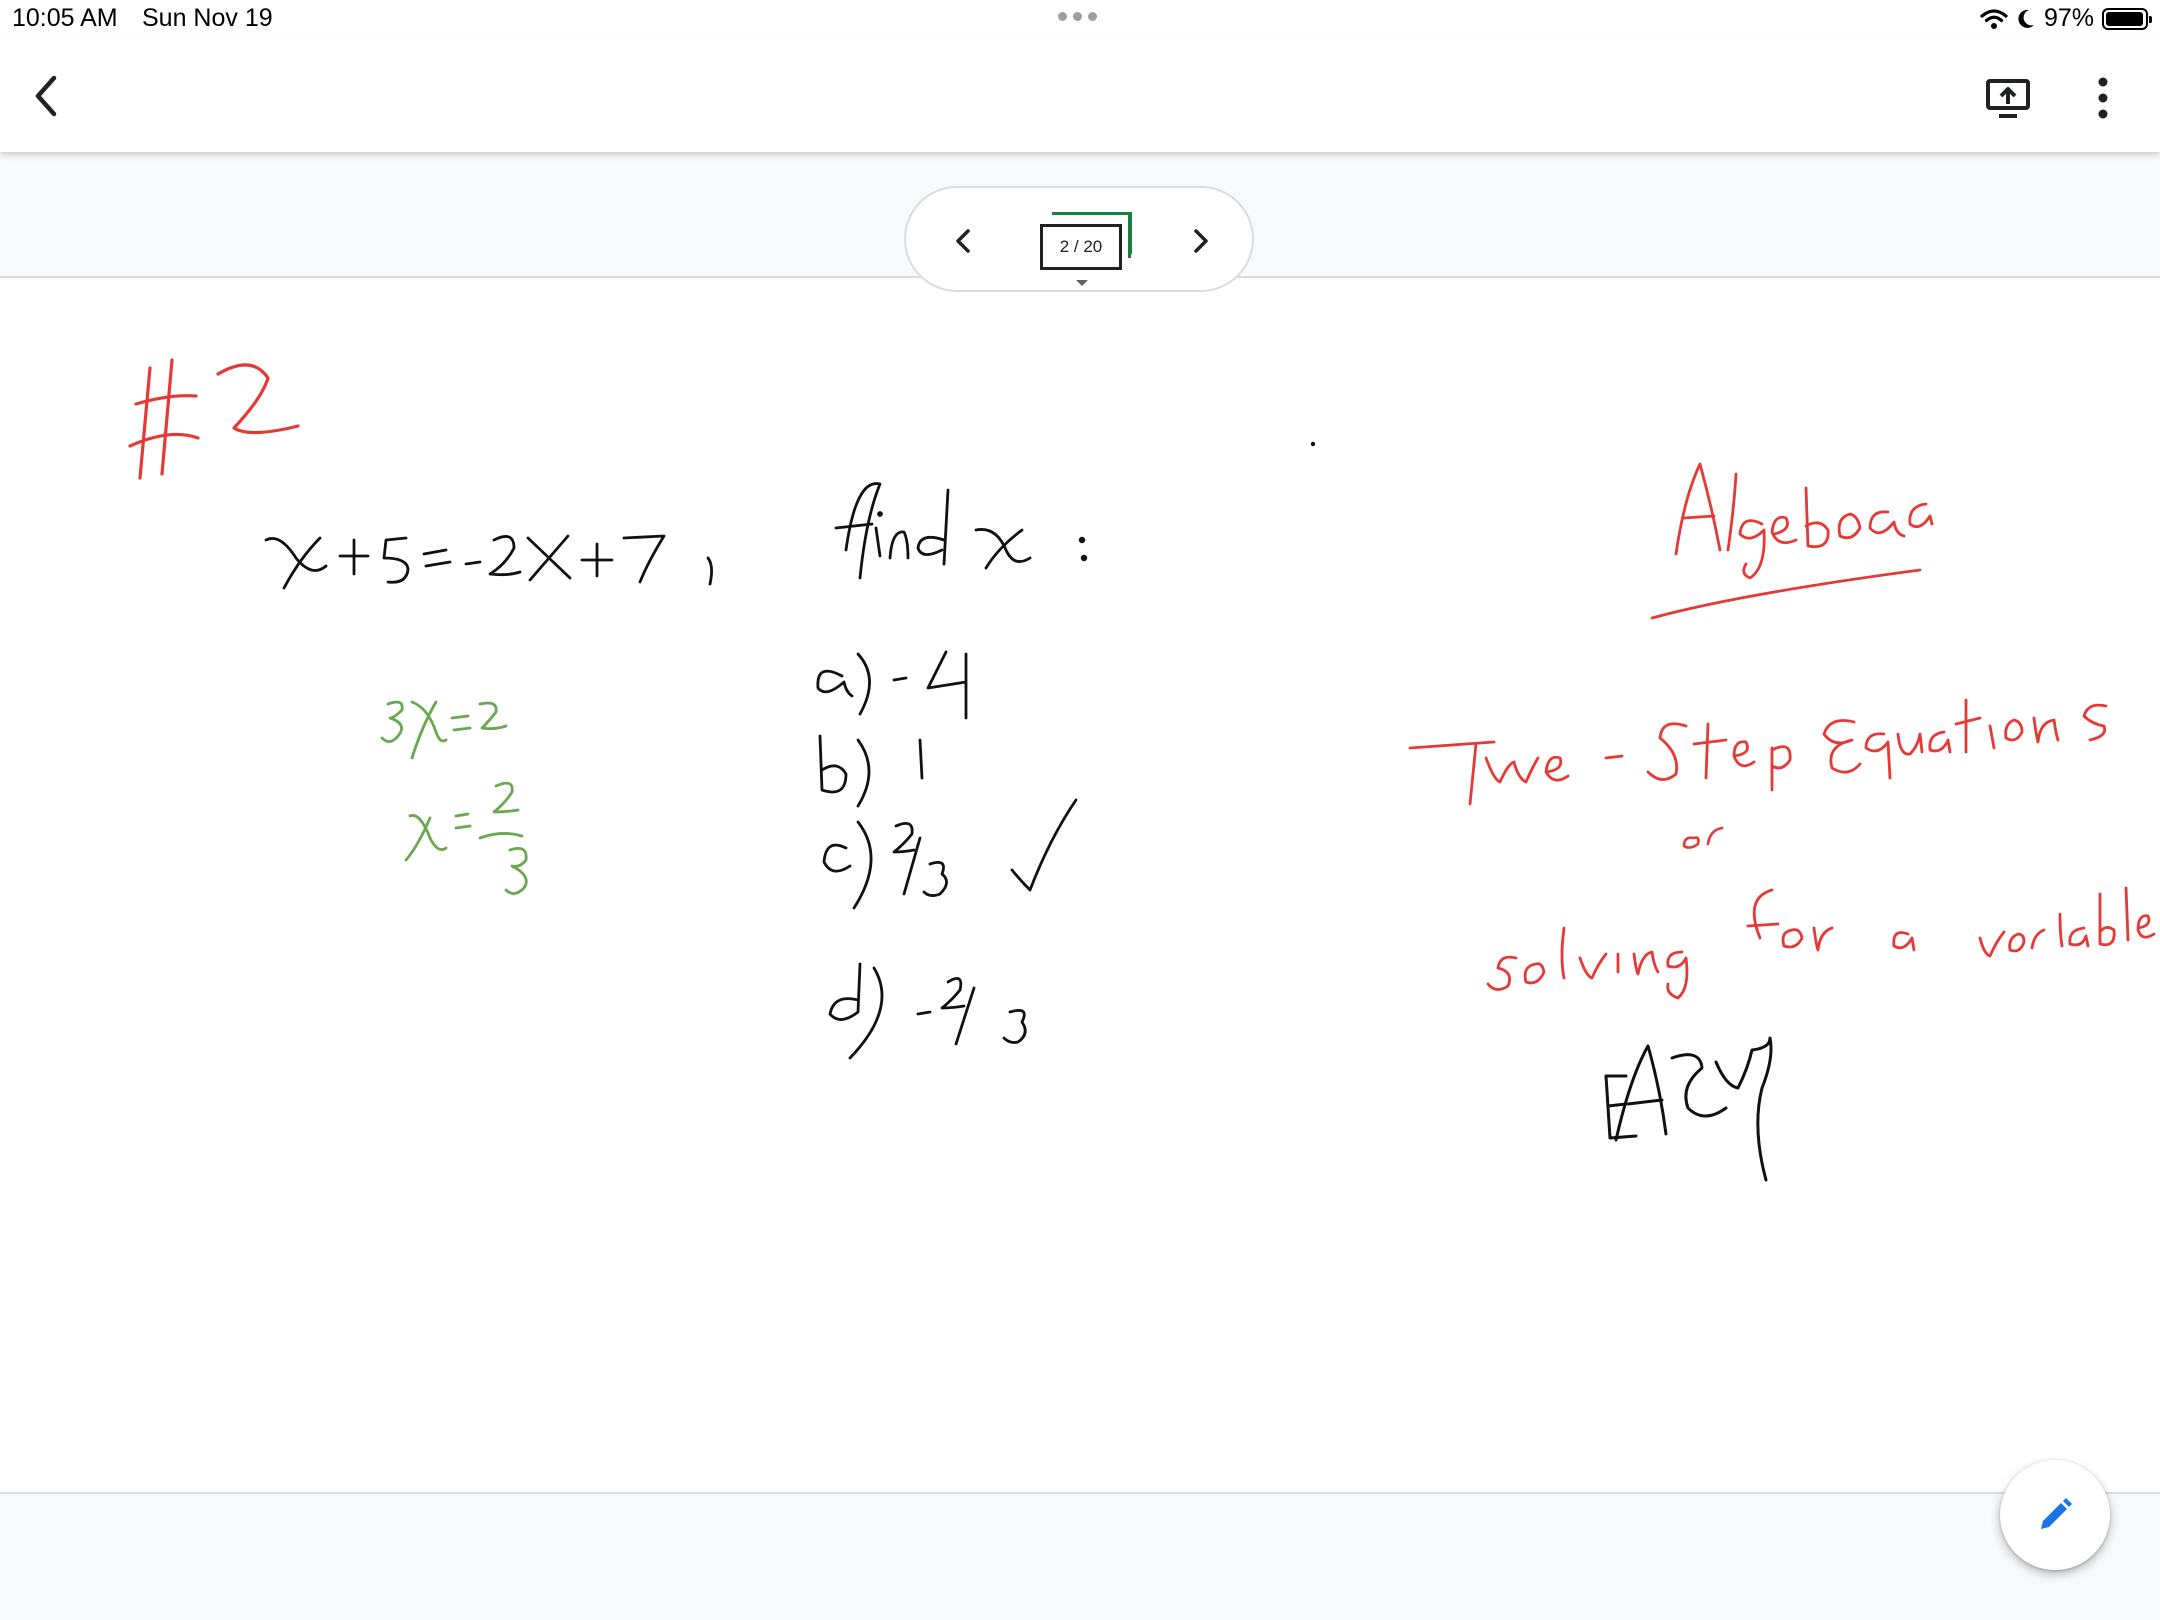 Image resolution: width=2160 pixels, height=1620 pixels. I want to click on edit-fab-button, so click(2055, 1515).